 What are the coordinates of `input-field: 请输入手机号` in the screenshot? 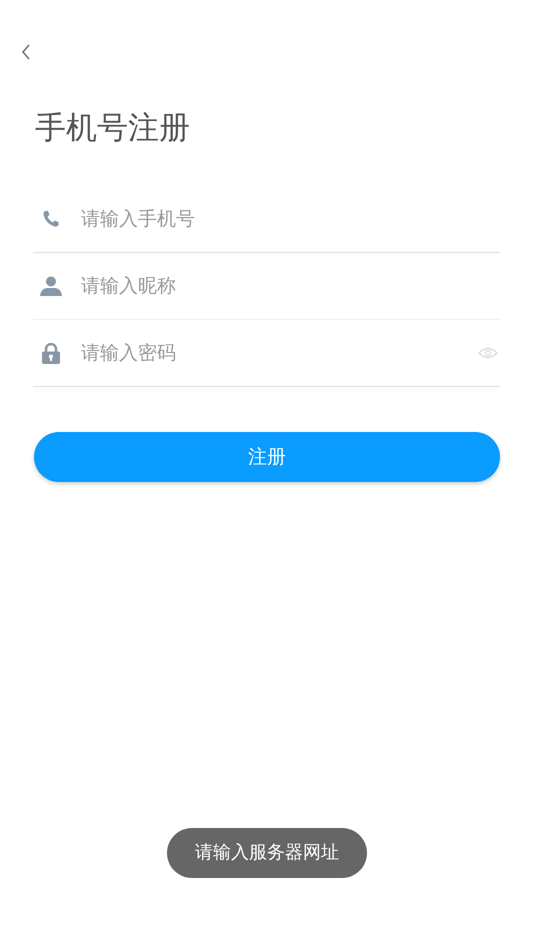 It's located at (289, 219).